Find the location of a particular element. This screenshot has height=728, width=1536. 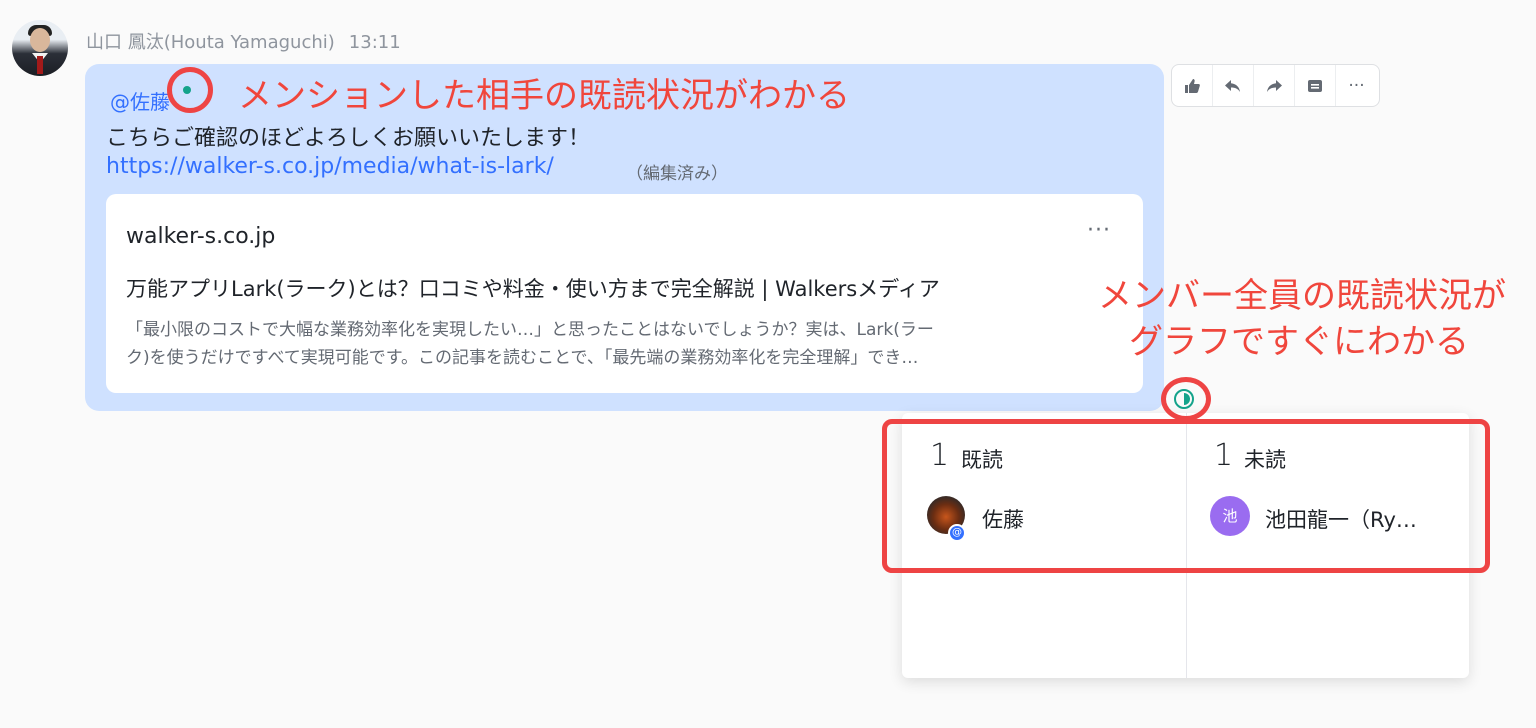

thumbs-up-icon is located at coordinates (1192, 85).